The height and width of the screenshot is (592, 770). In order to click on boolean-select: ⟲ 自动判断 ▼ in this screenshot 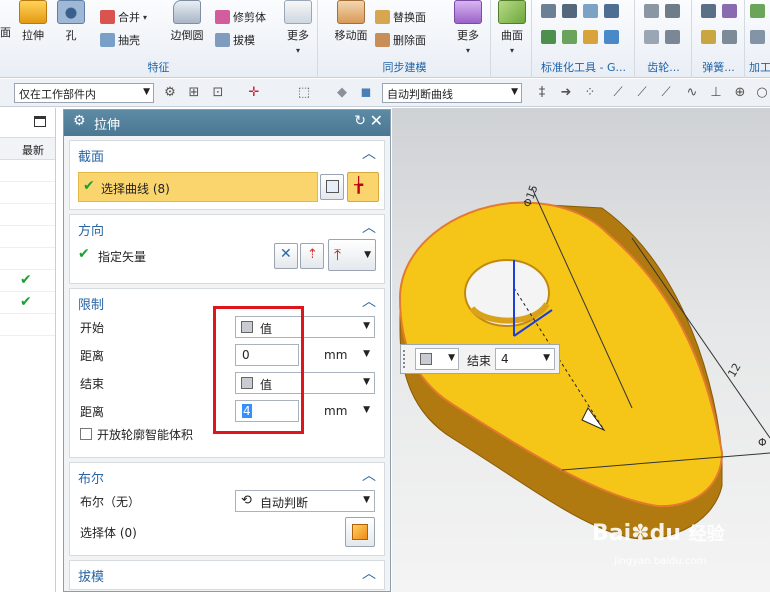, I will do `click(305, 501)`.